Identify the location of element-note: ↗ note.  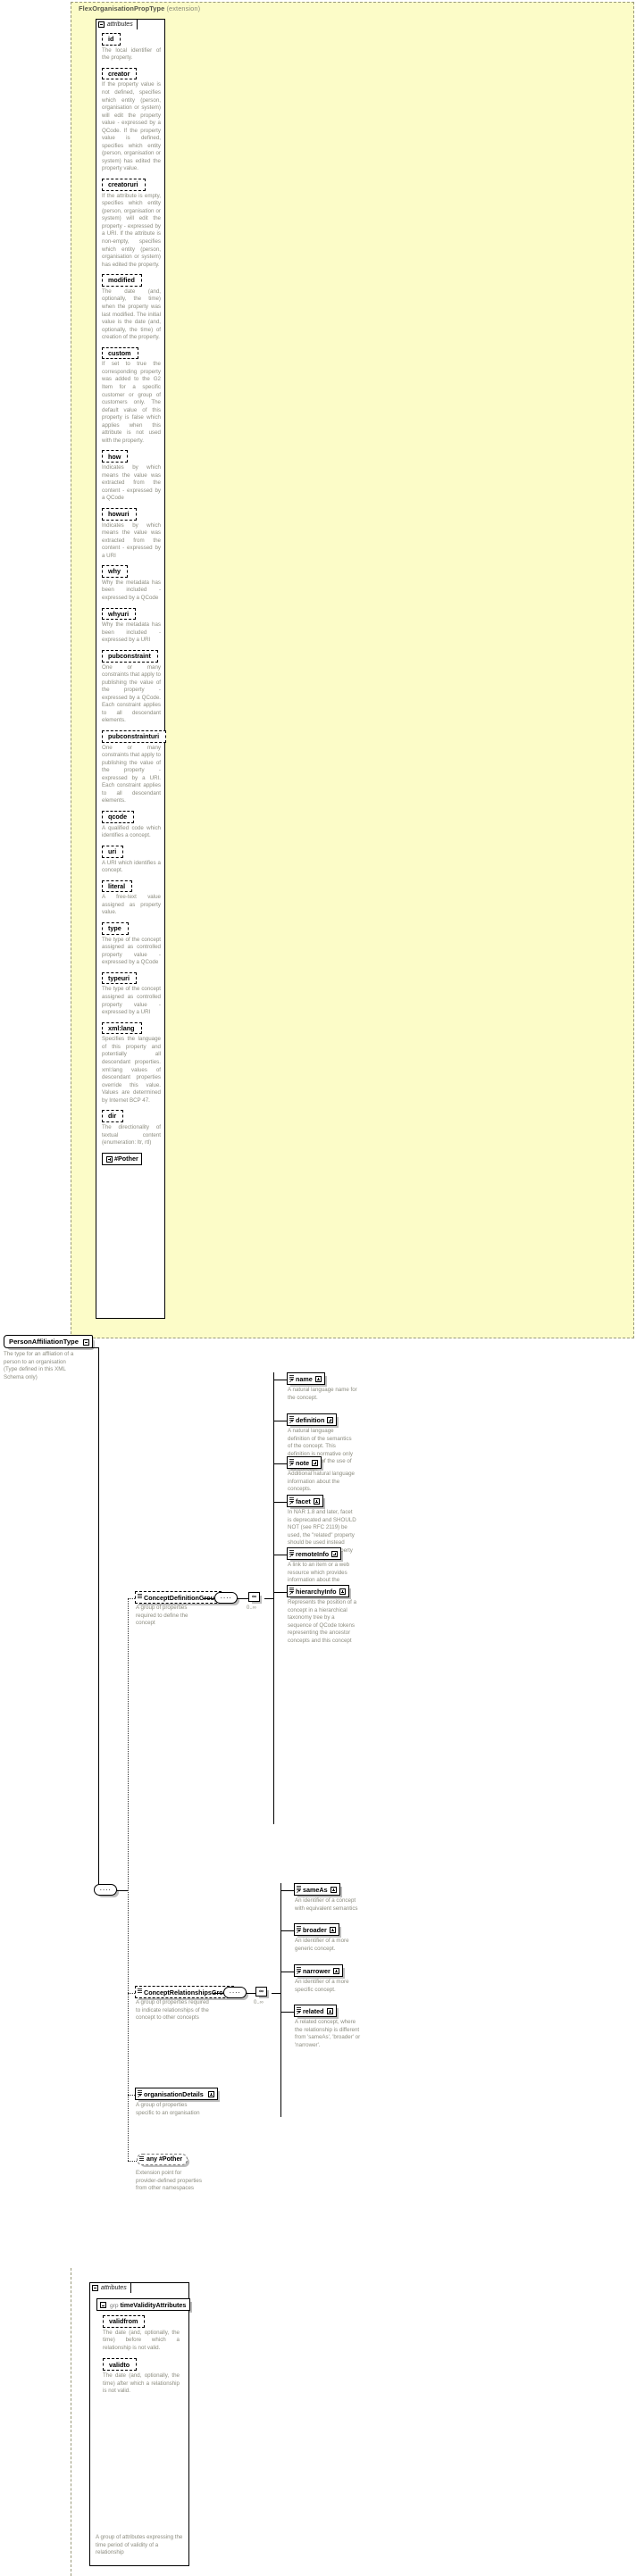
(305, 1463).